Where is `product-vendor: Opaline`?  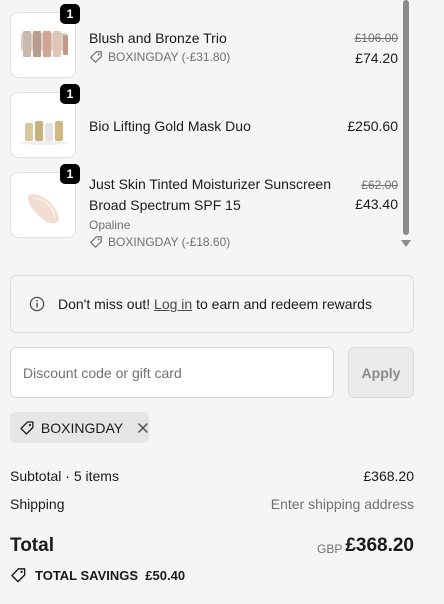
product-vendor: Opaline is located at coordinates (110, 225).